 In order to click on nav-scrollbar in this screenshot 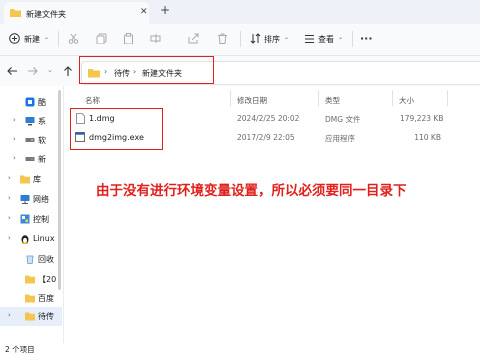, I will do `click(59, 190)`.